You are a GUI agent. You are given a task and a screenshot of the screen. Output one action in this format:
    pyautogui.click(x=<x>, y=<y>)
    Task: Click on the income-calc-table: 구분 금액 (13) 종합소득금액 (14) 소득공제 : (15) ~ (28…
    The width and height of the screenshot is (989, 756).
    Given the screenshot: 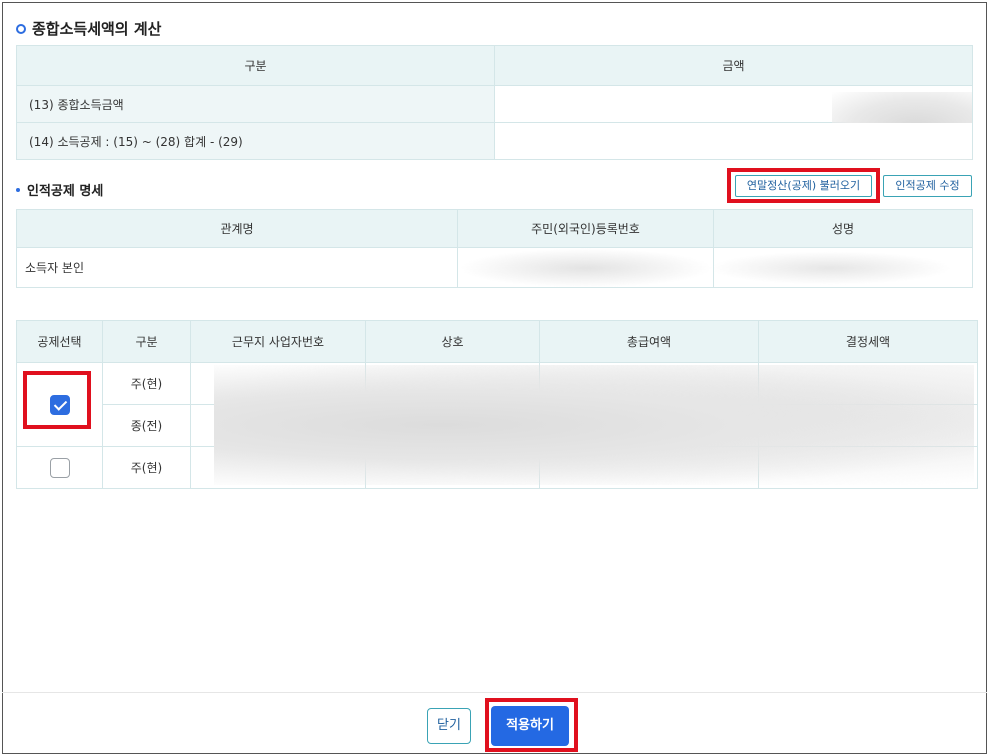 What is the action you would take?
    pyautogui.click(x=494, y=102)
    